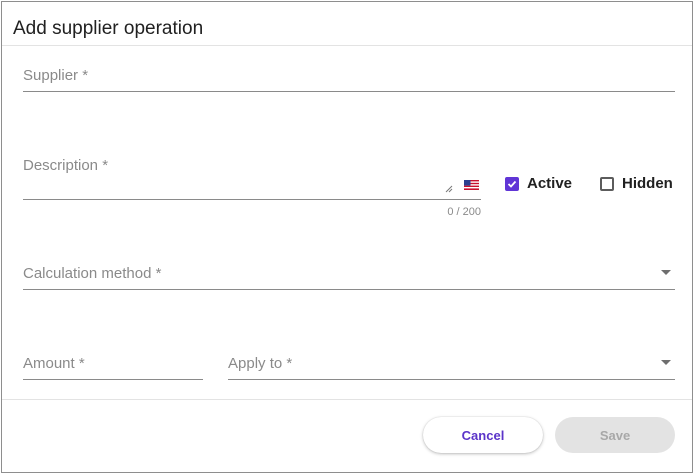 This screenshot has width=696, height=476. I want to click on apply-to-select: Apply to *, so click(451, 367).